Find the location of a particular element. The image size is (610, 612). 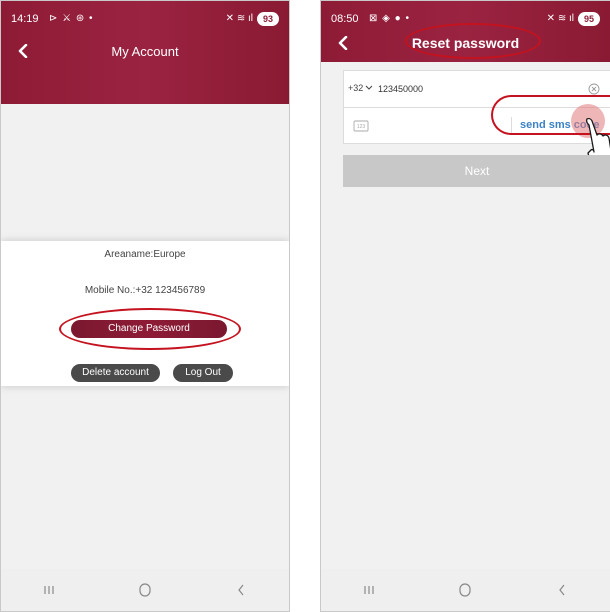

status-right: ✕ ≋ ıl 93 is located at coordinates (252, 19).